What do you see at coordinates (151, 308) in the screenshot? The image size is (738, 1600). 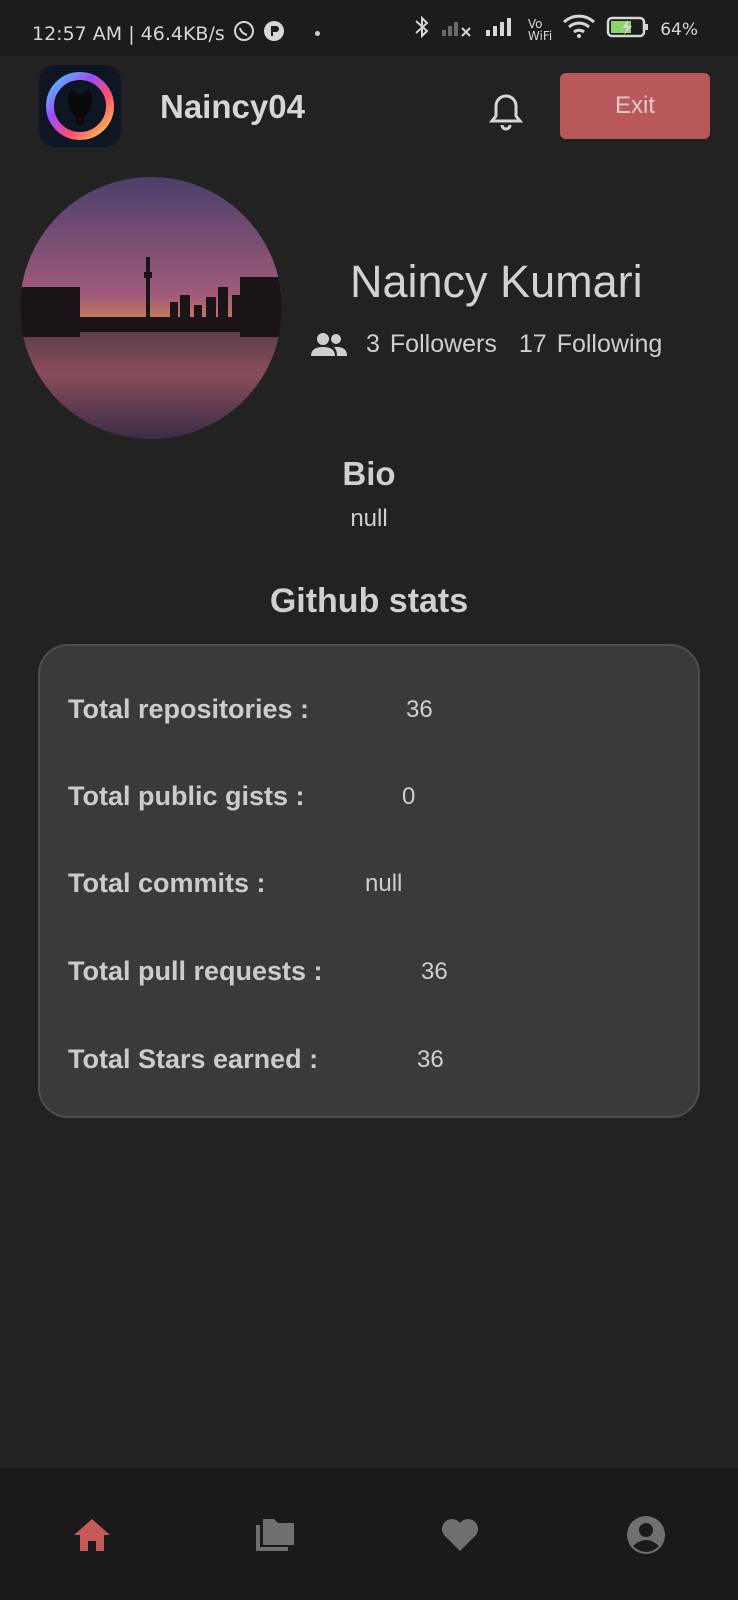 I see `avatar` at bounding box center [151, 308].